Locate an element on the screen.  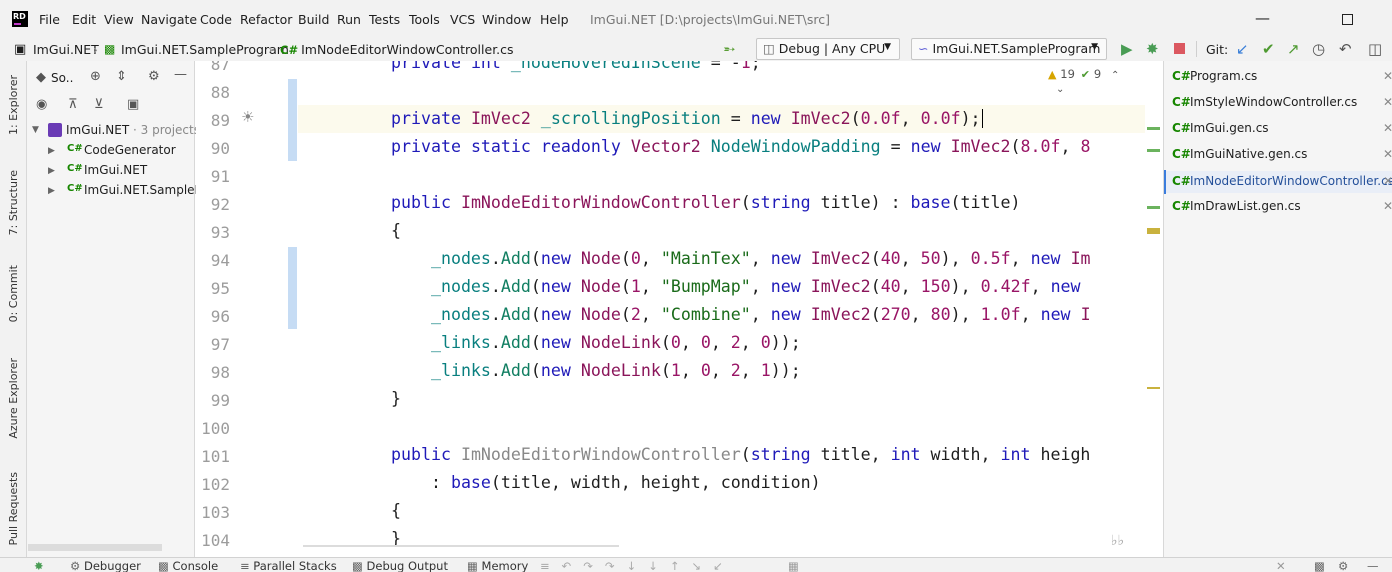
tree-item-sample-program: ImGui.NET.SamplePr is located at coordinates (145, 190).